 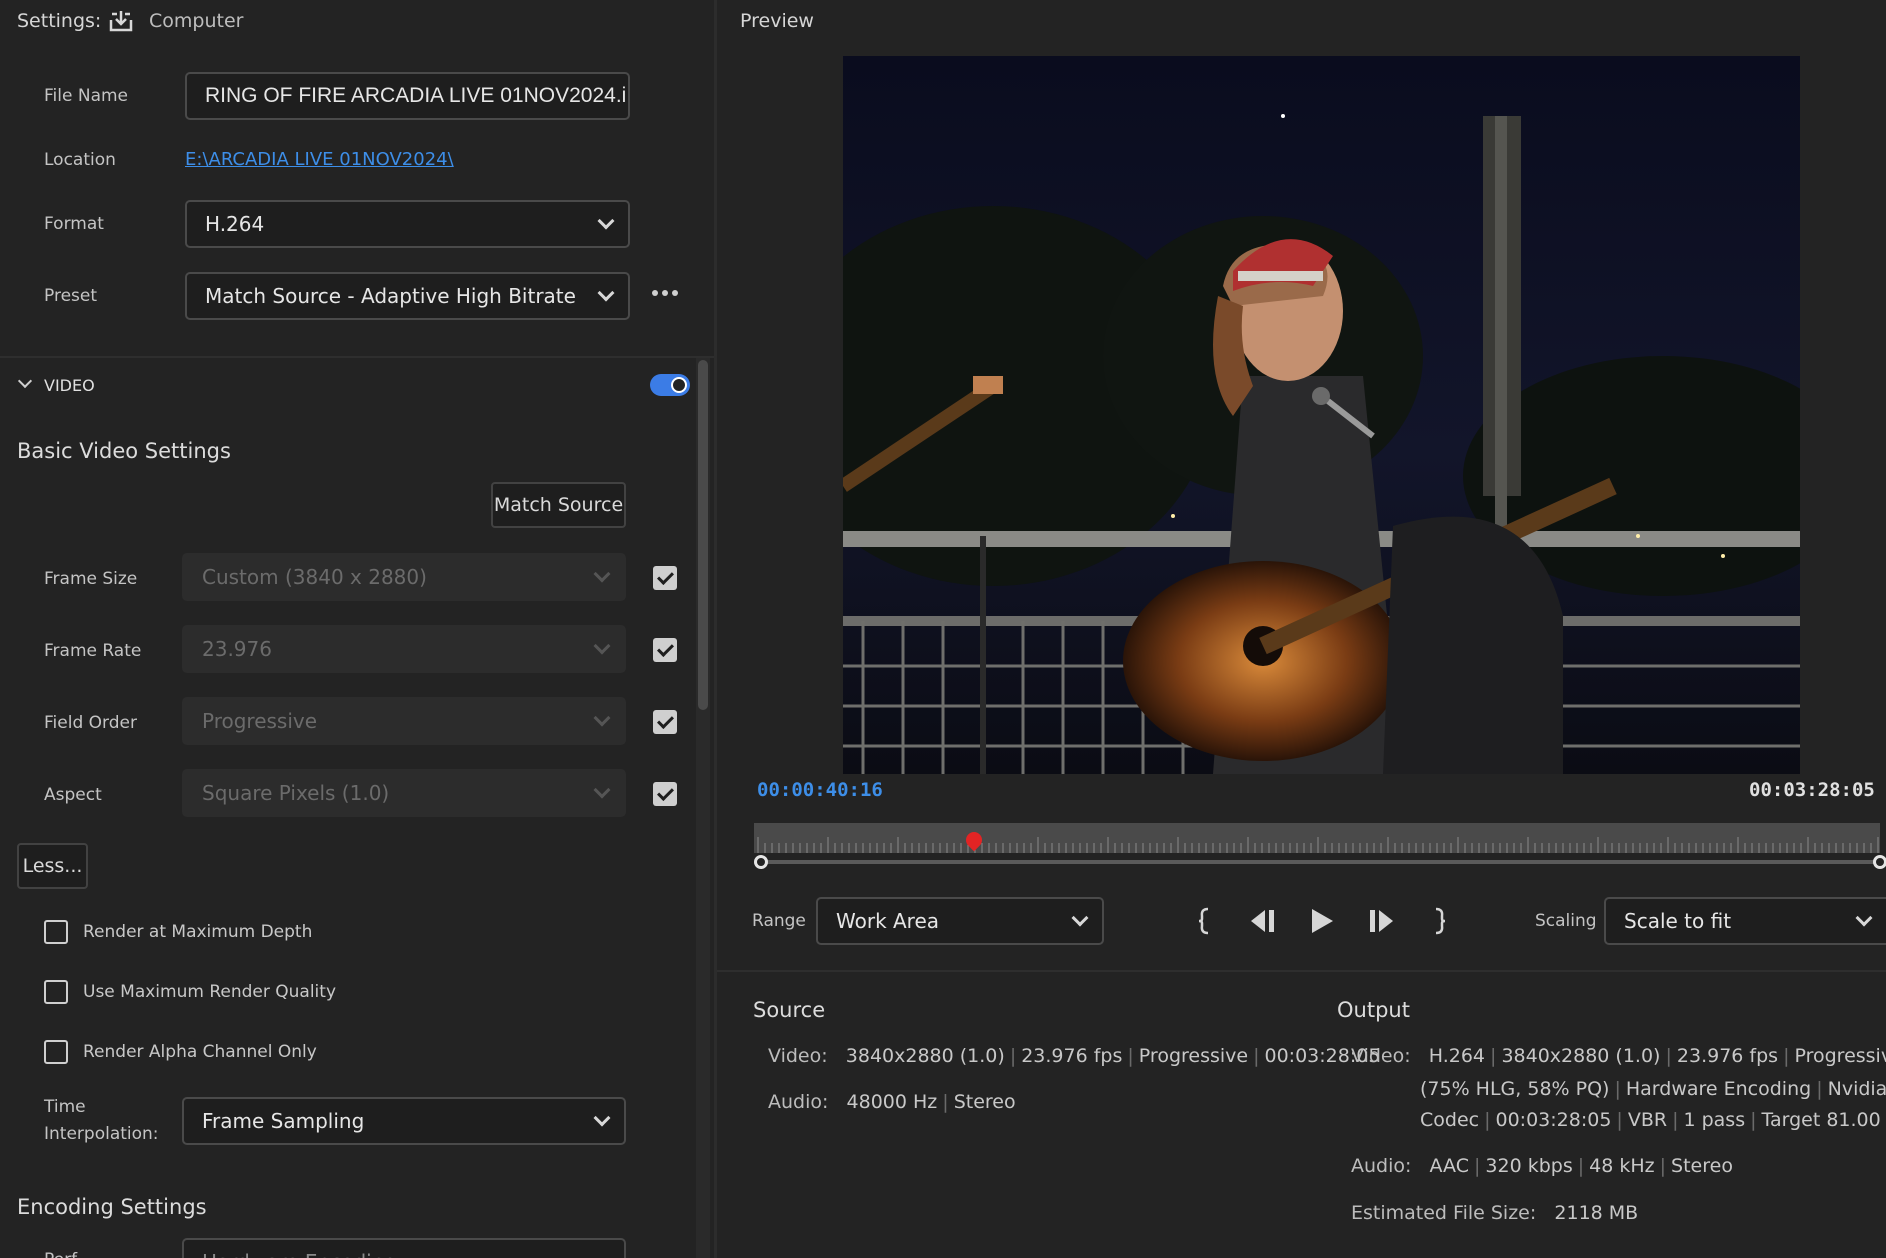 I want to click on max-render-quality-checkbox, so click(x=56, y=992).